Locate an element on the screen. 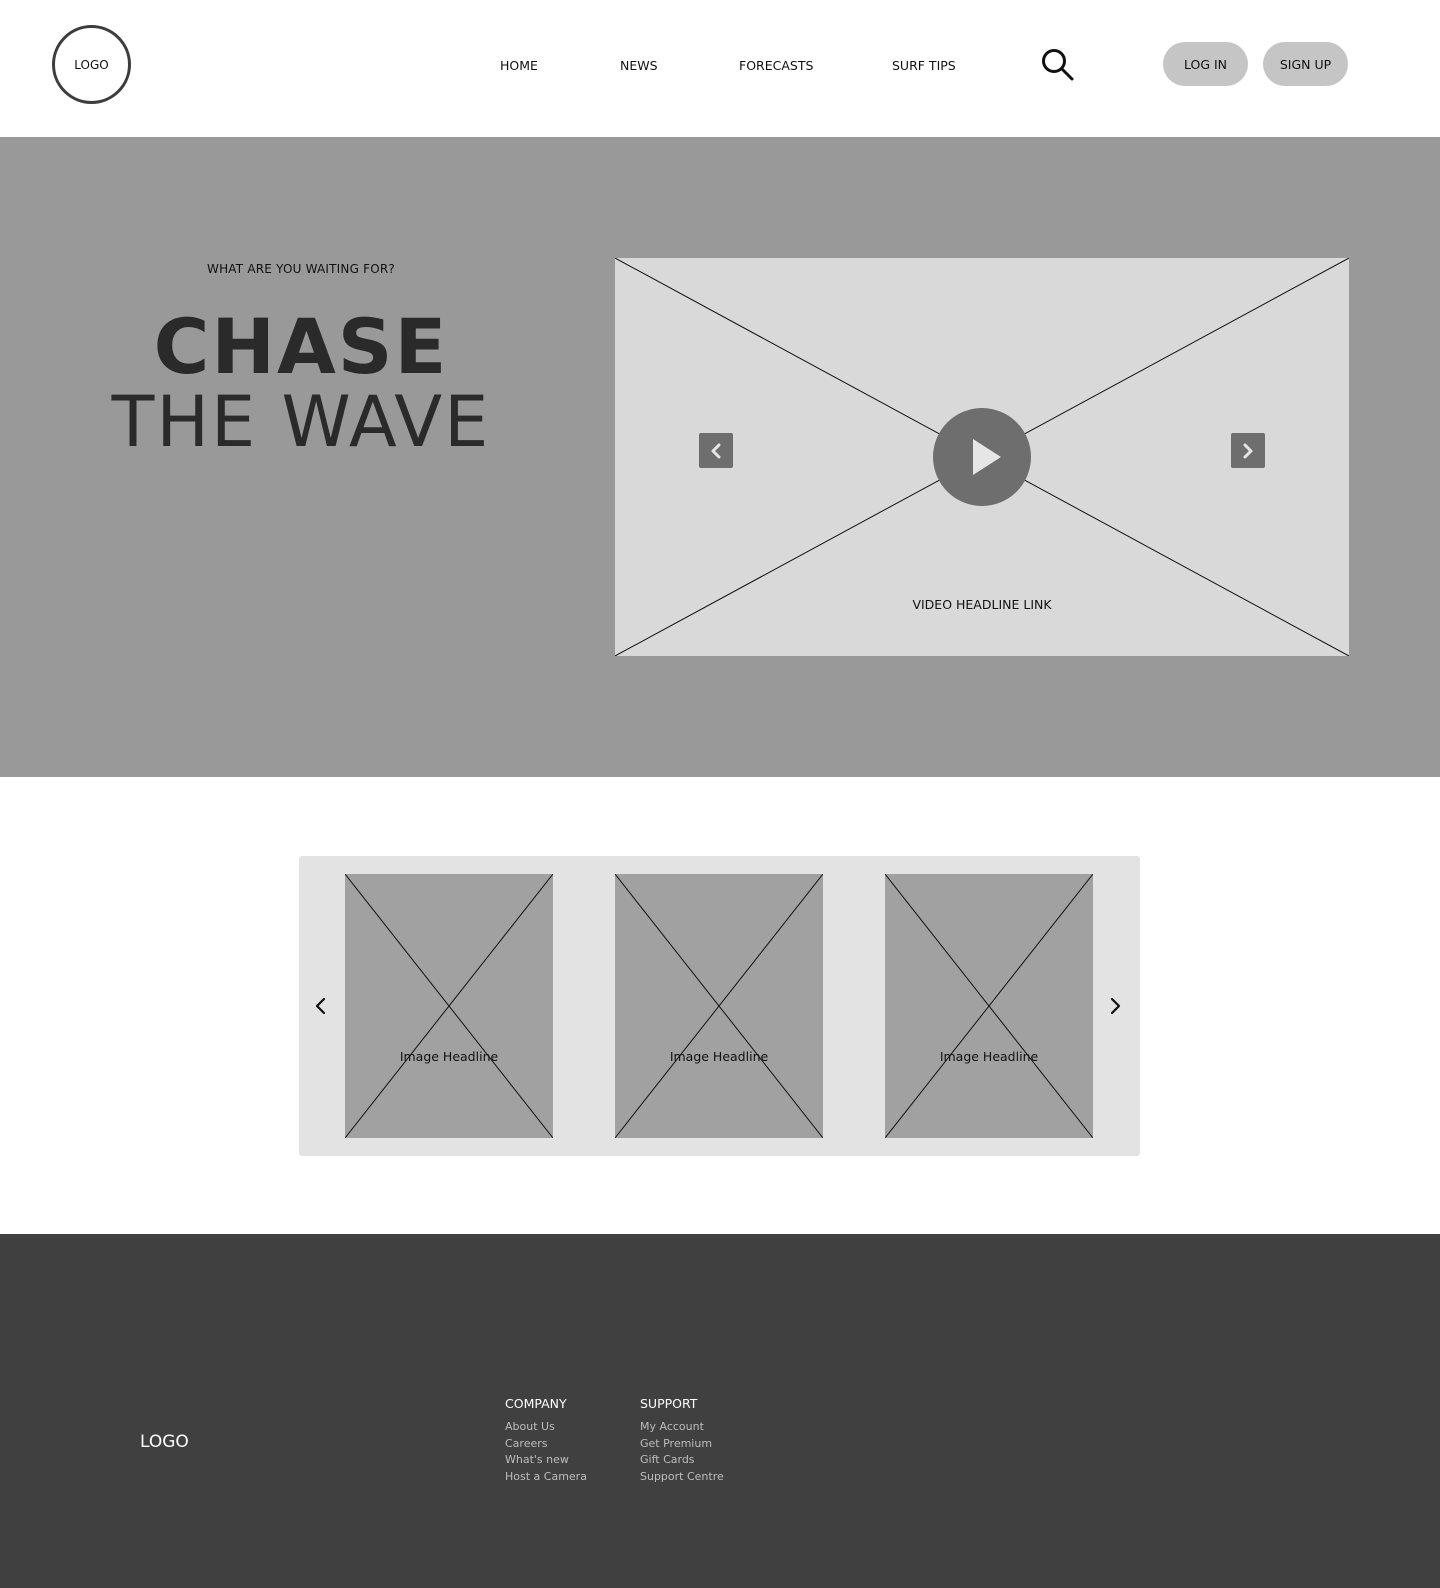 The height and width of the screenshot is (1588, 1440). carousel-next-icon is located at coordinates (1115, 1006).